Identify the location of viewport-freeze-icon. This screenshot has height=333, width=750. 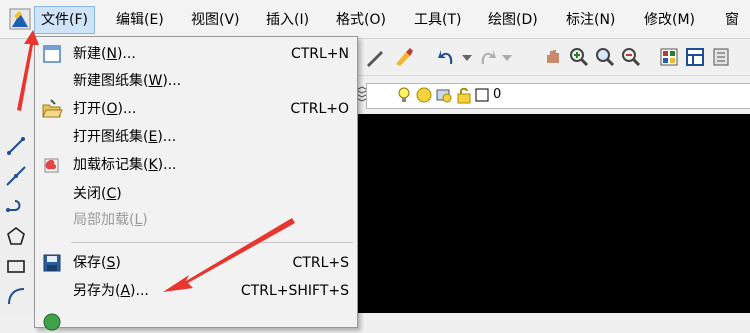
(444, 96).